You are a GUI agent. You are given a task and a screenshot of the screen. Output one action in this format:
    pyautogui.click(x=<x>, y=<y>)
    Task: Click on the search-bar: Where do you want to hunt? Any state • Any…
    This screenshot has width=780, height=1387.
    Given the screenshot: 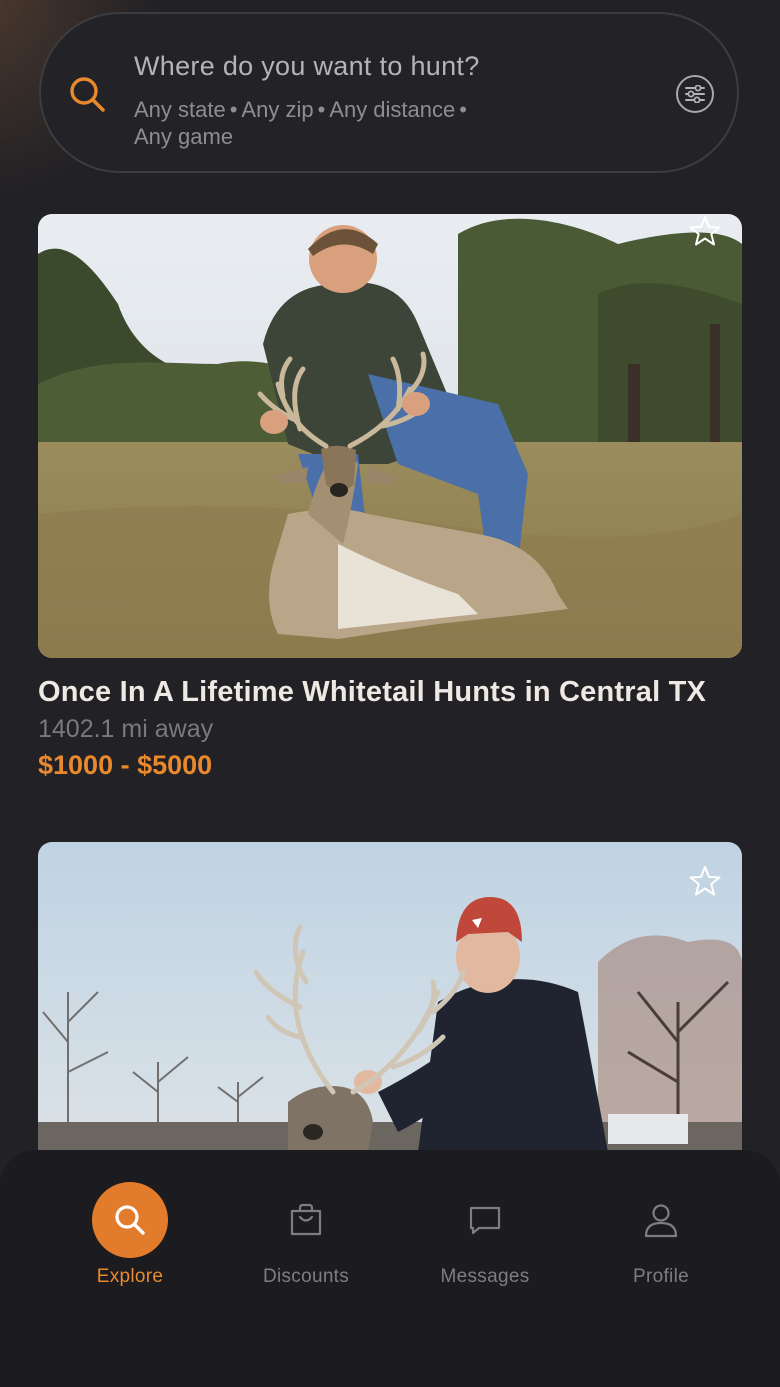 What is the action you would take?
    pyautogui.click(x=389, y=92)
    